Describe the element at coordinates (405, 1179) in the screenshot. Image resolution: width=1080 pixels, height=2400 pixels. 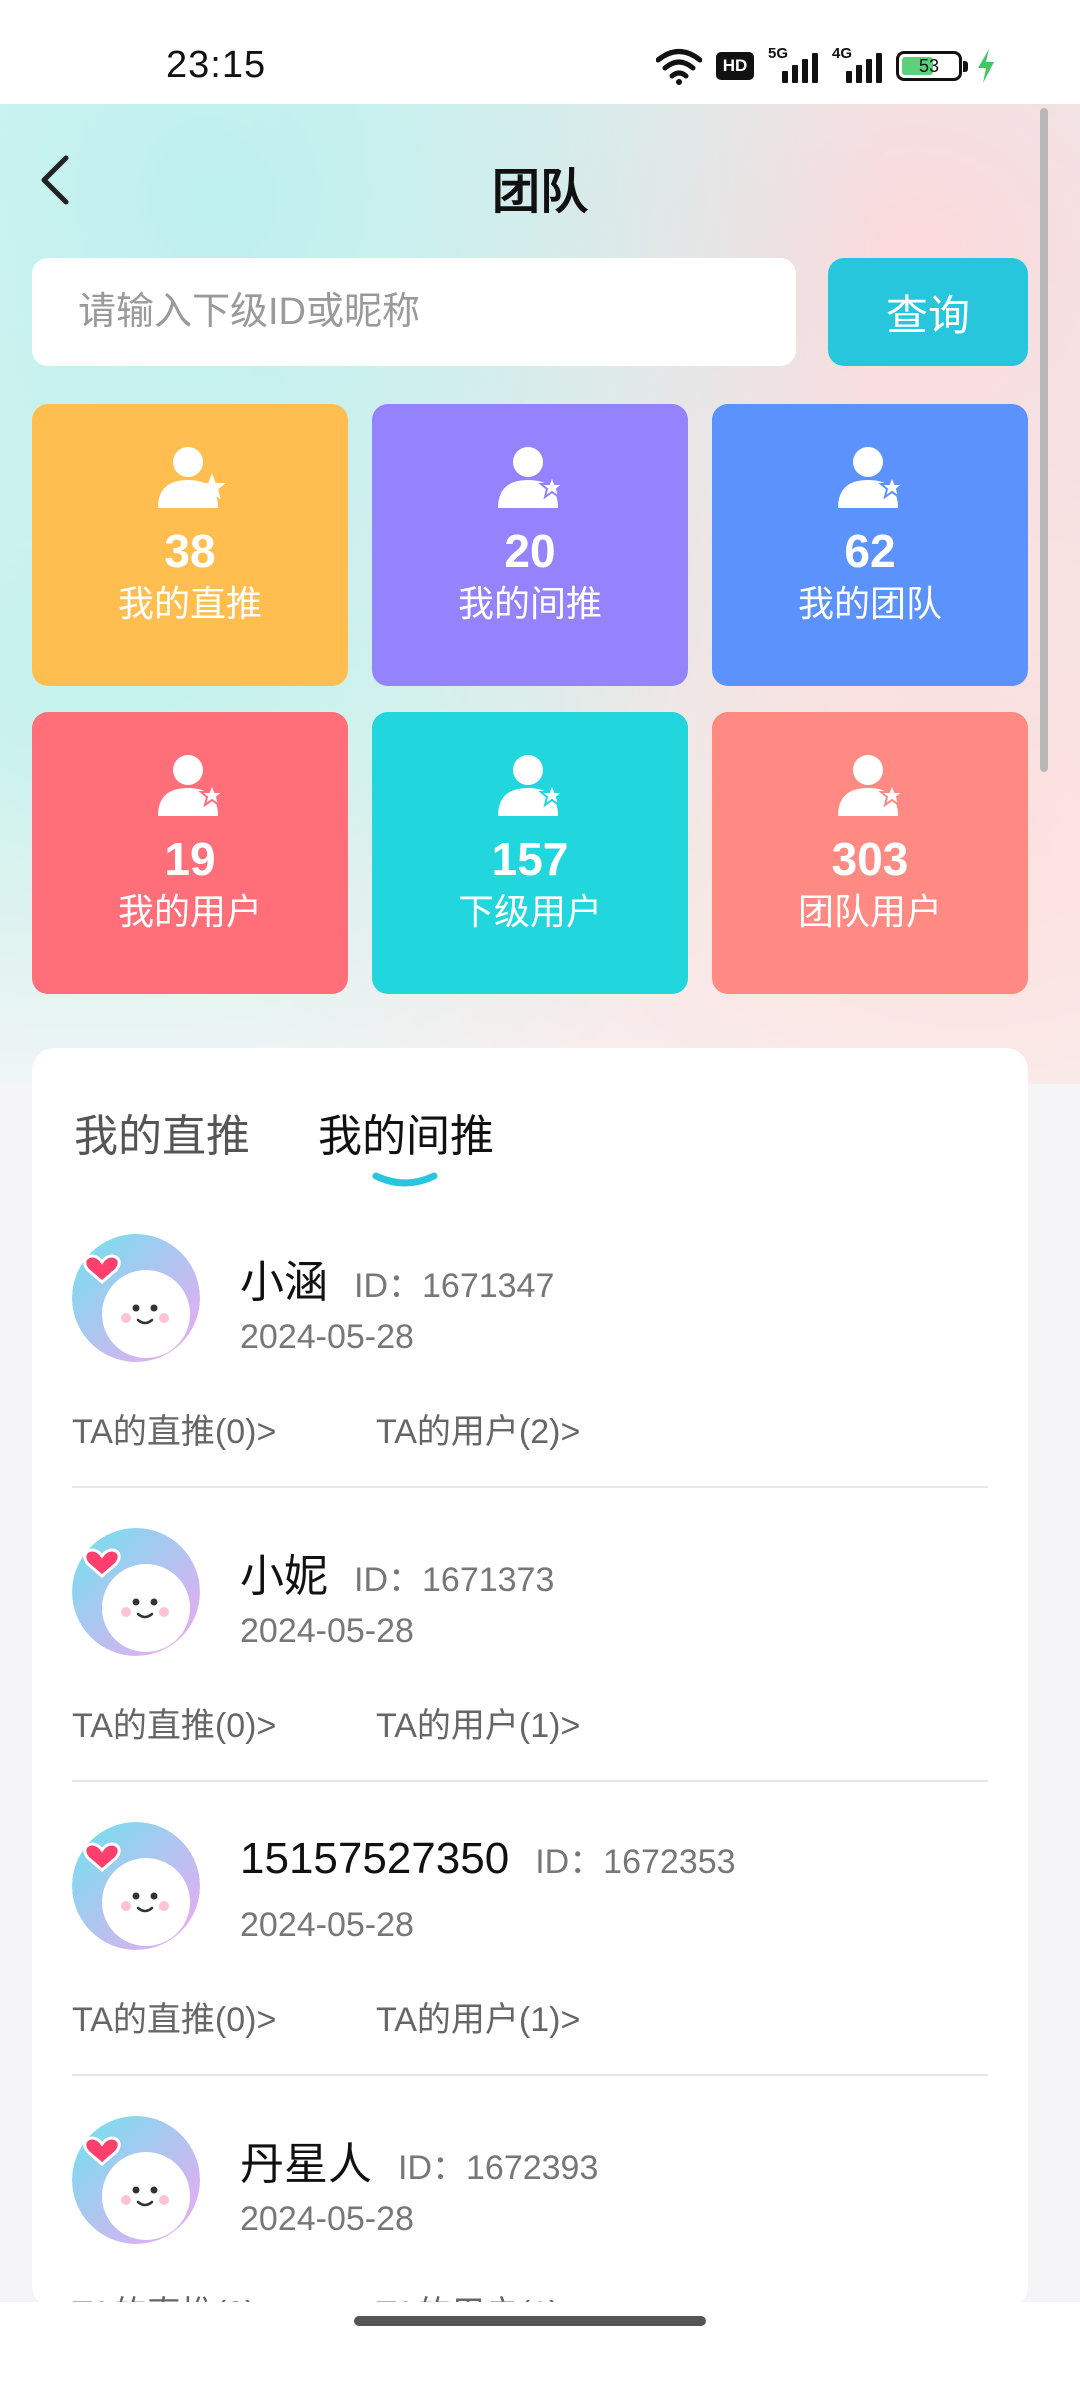
I see `tab-active-indicator` at that location.